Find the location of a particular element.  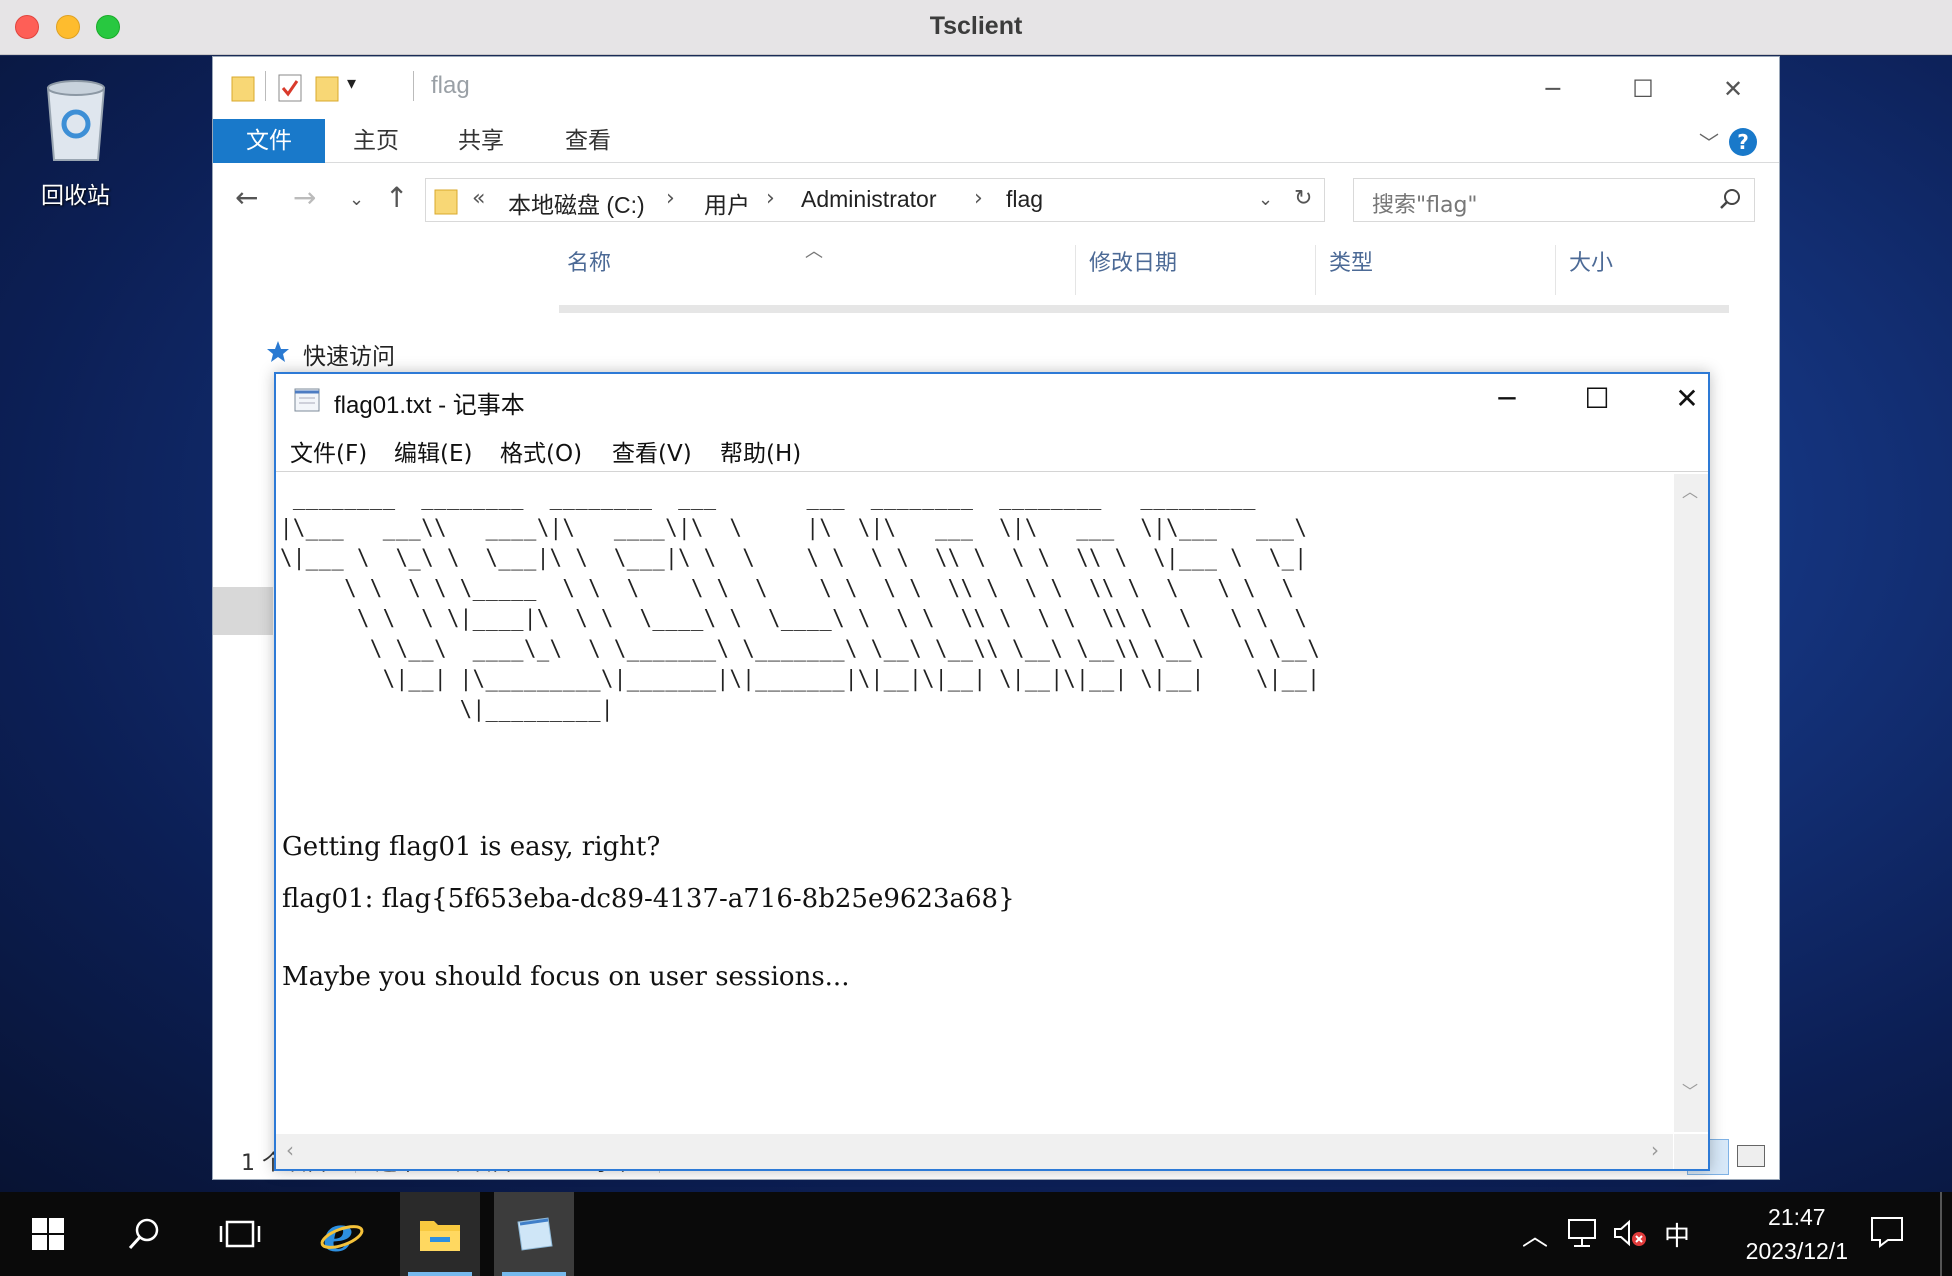

show-desktop-button is located at coordinates (1941, 1234).